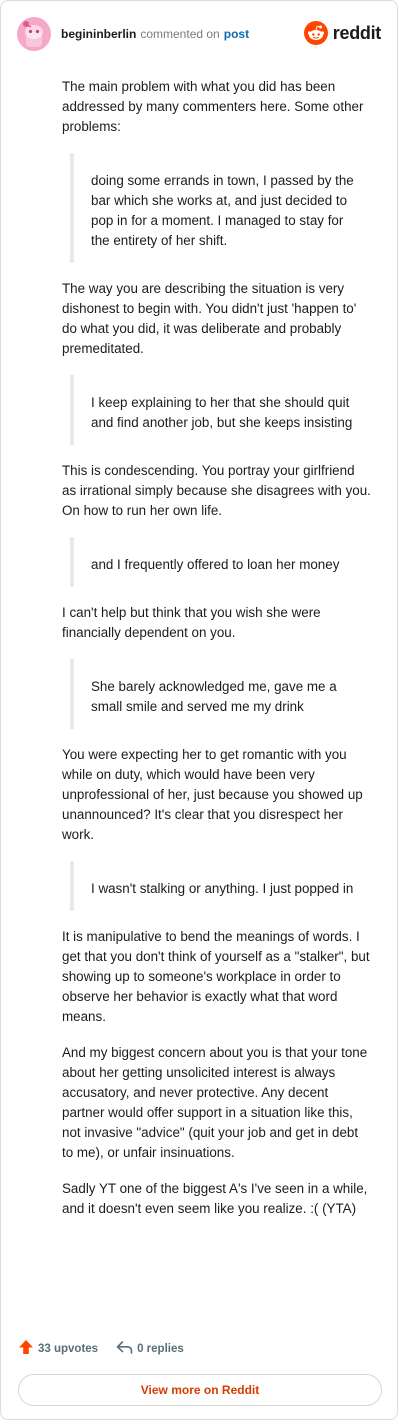  Describe the element at coordinates (124, 1349) in the screenshot. I see `reply-icon` at that location.